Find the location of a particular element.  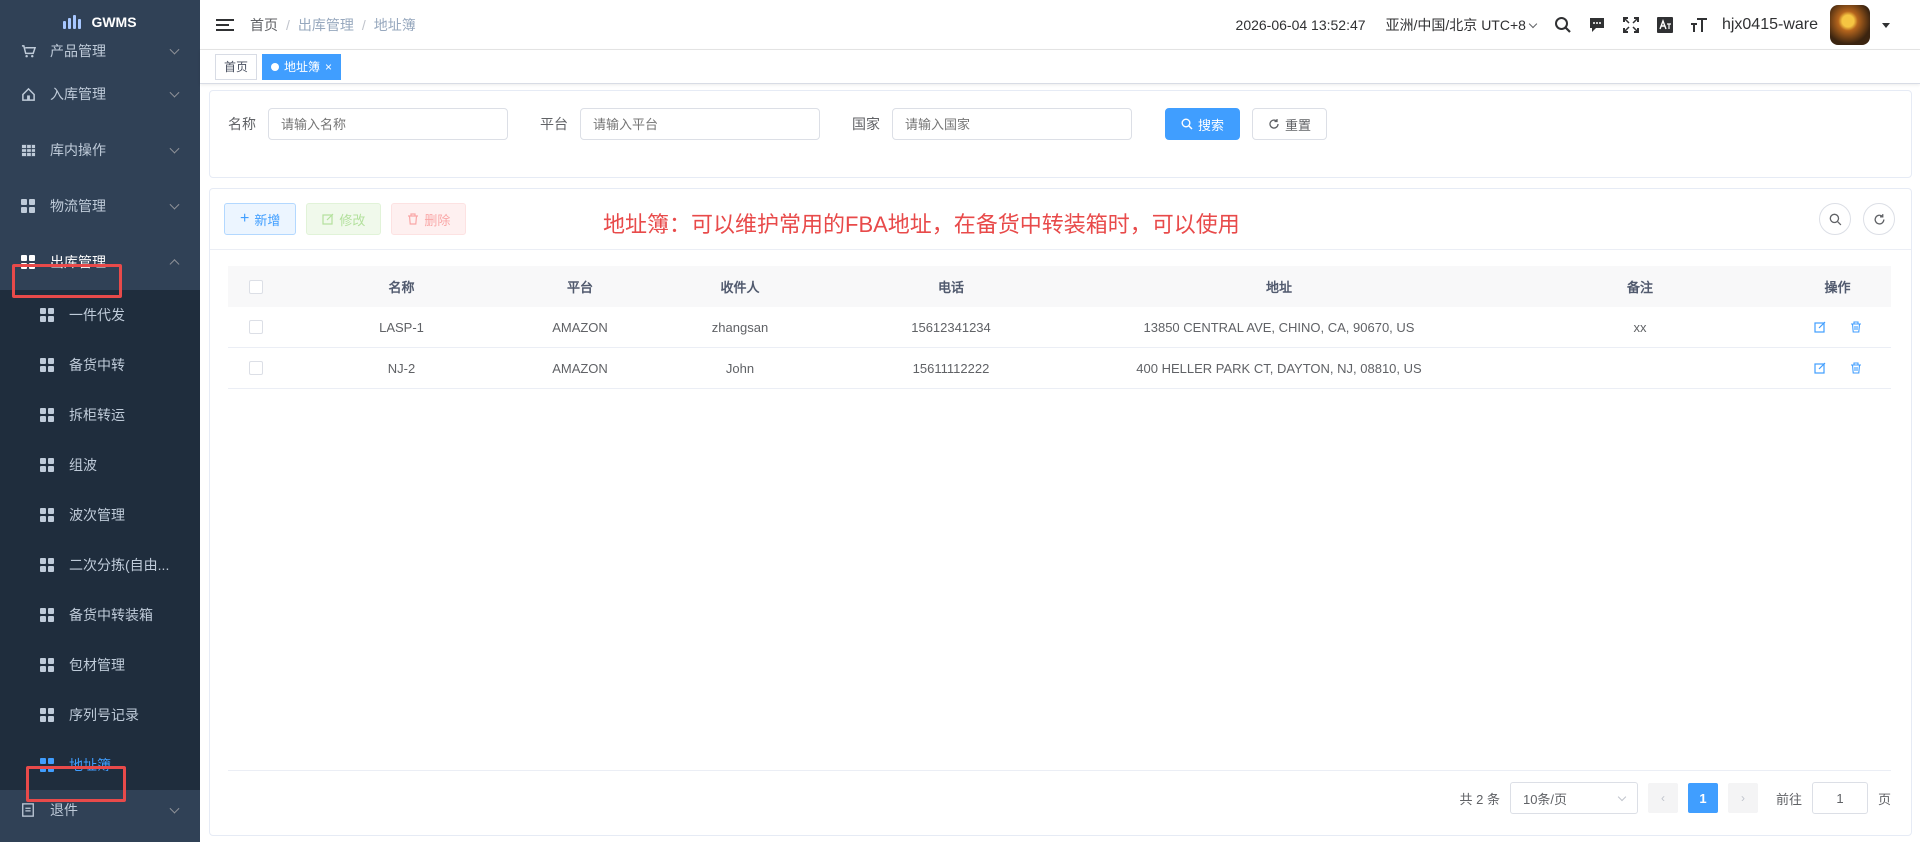

column-header-platform: 平台 is located at coordinates (579, 287).